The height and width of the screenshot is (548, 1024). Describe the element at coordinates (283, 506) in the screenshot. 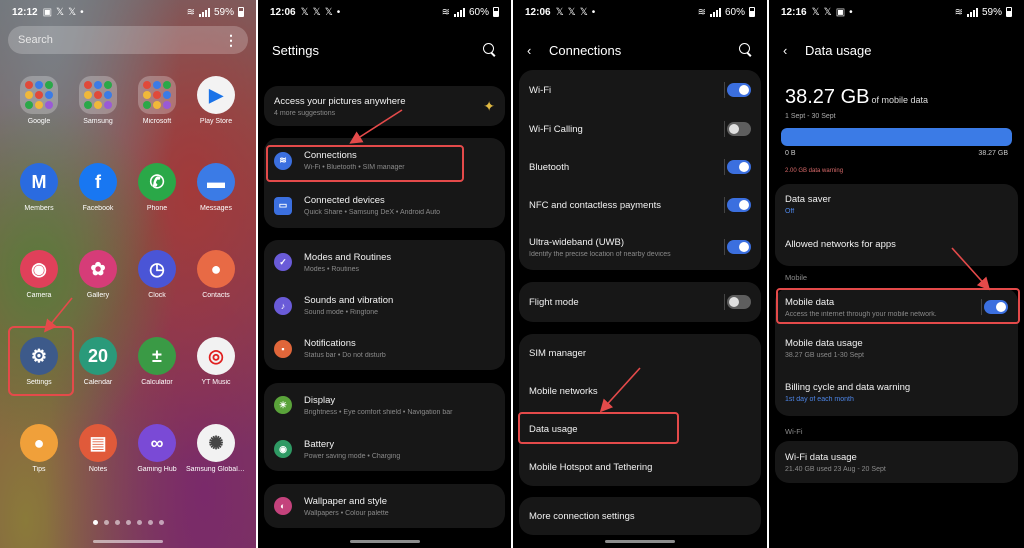

I see `palette-icon: ◐` at that location.